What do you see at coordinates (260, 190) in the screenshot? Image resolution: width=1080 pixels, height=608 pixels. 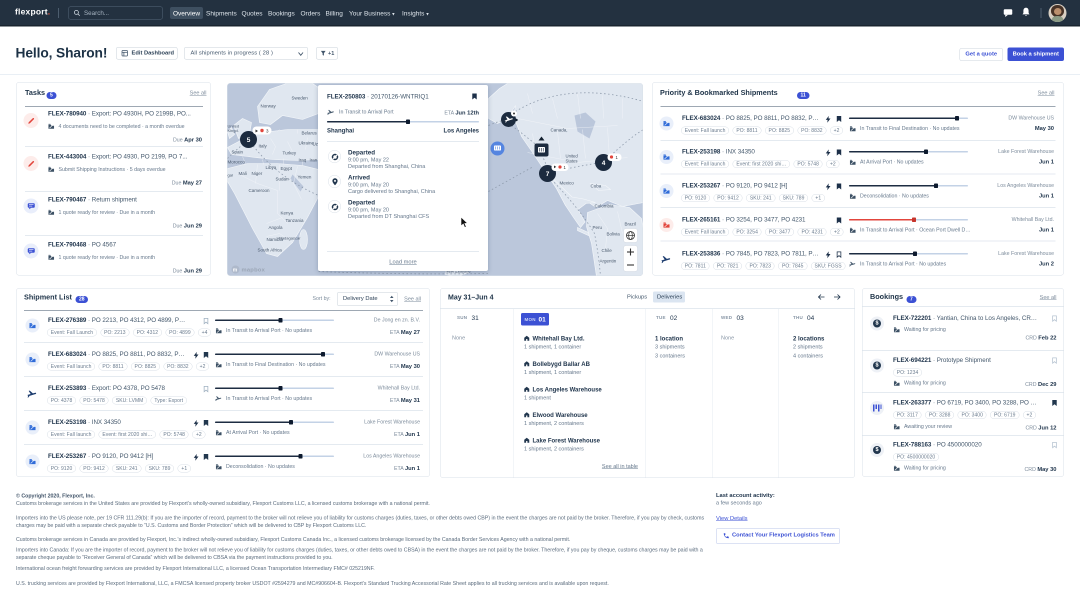 I see `svg-text: Cameroon` at bounding box center [260, 190].